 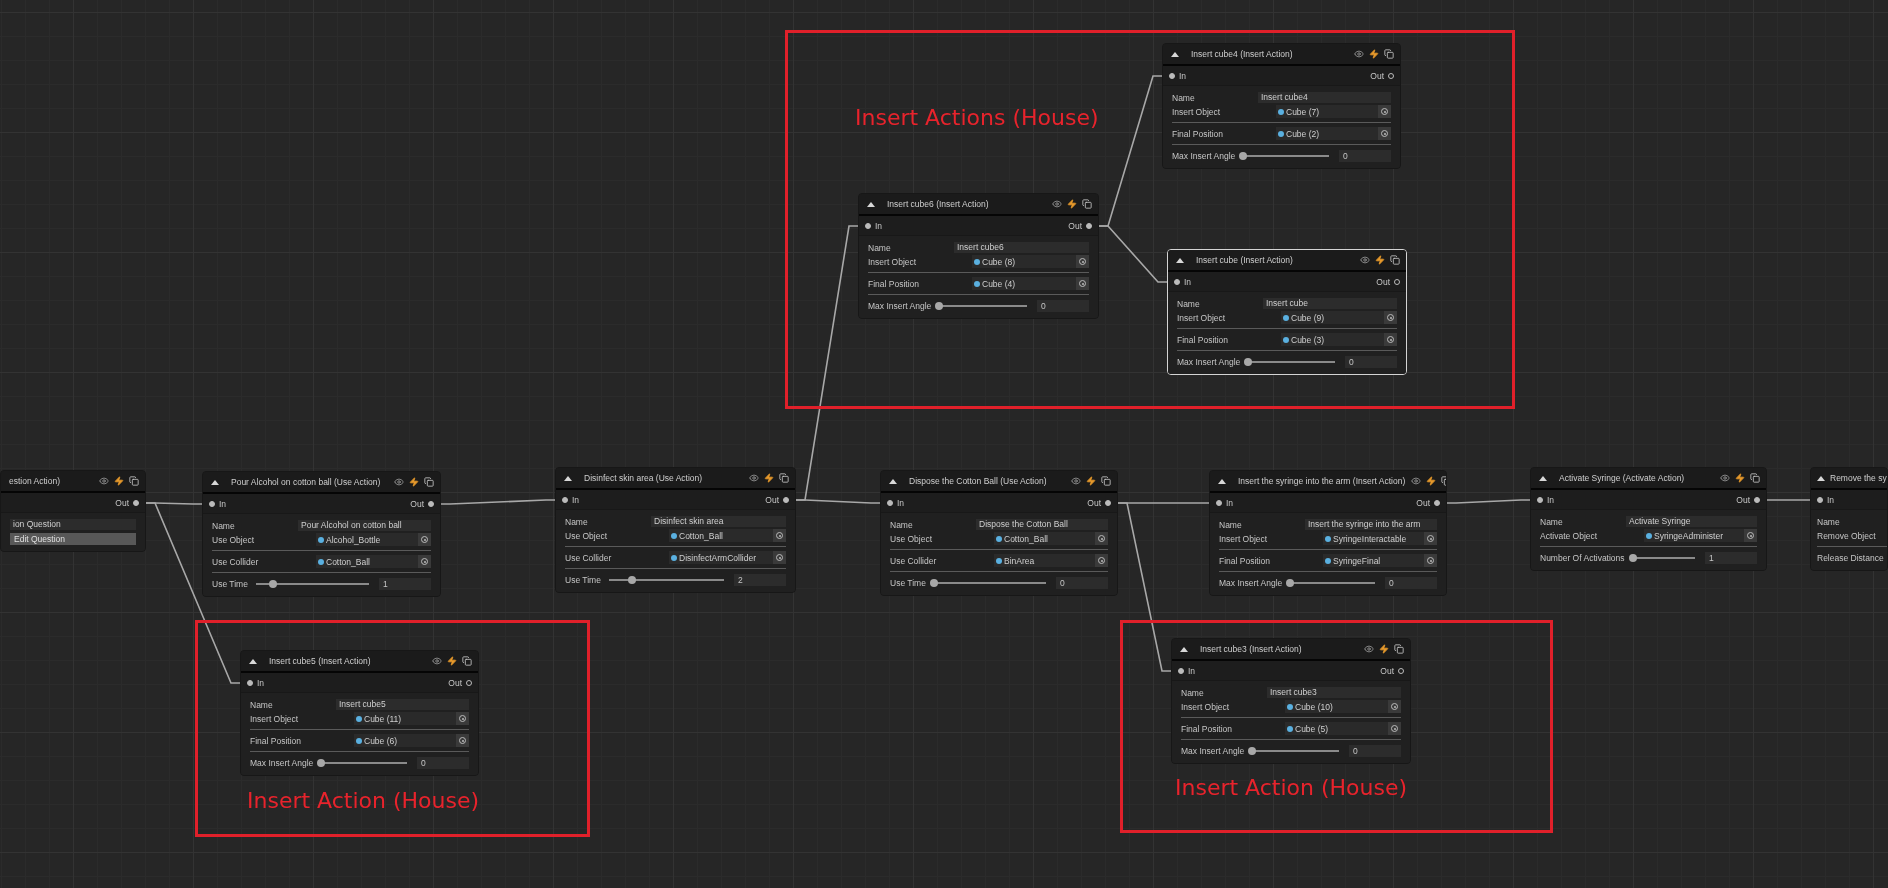 I want to click on node-card: Insert cube5 (Insert Action) In Out Name Insert cube5 Insert Object Cube (11) Final Position Cube (6) Max Insert Angle 0, so click(x=359, y=713).